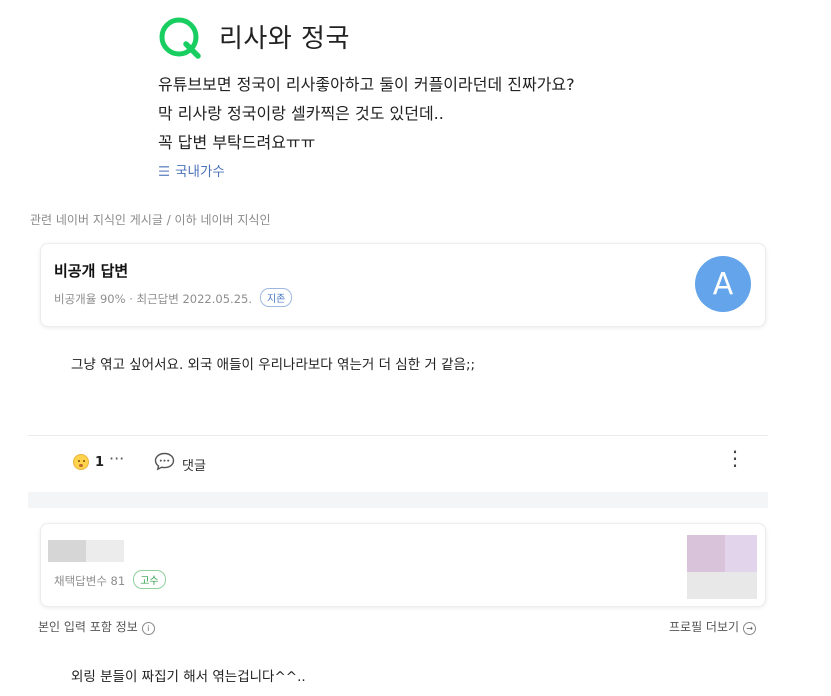 The height and width of the screenshot is (696, 831). I want to click on arrow-right-icon: →, so click(750, 628).